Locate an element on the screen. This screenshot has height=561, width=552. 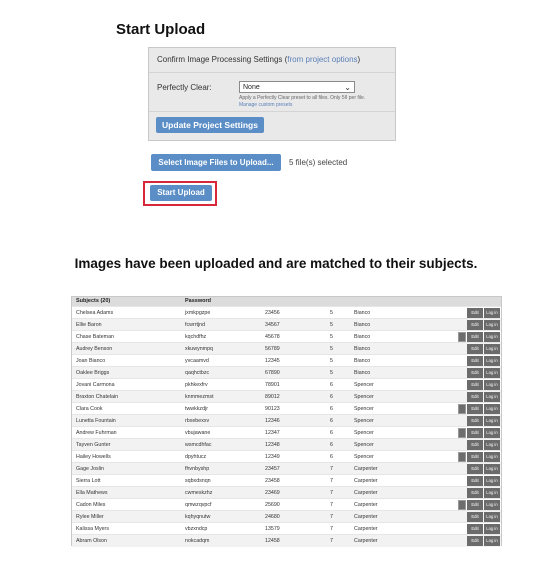
password-header: Password is located at coordinates (198, 301).